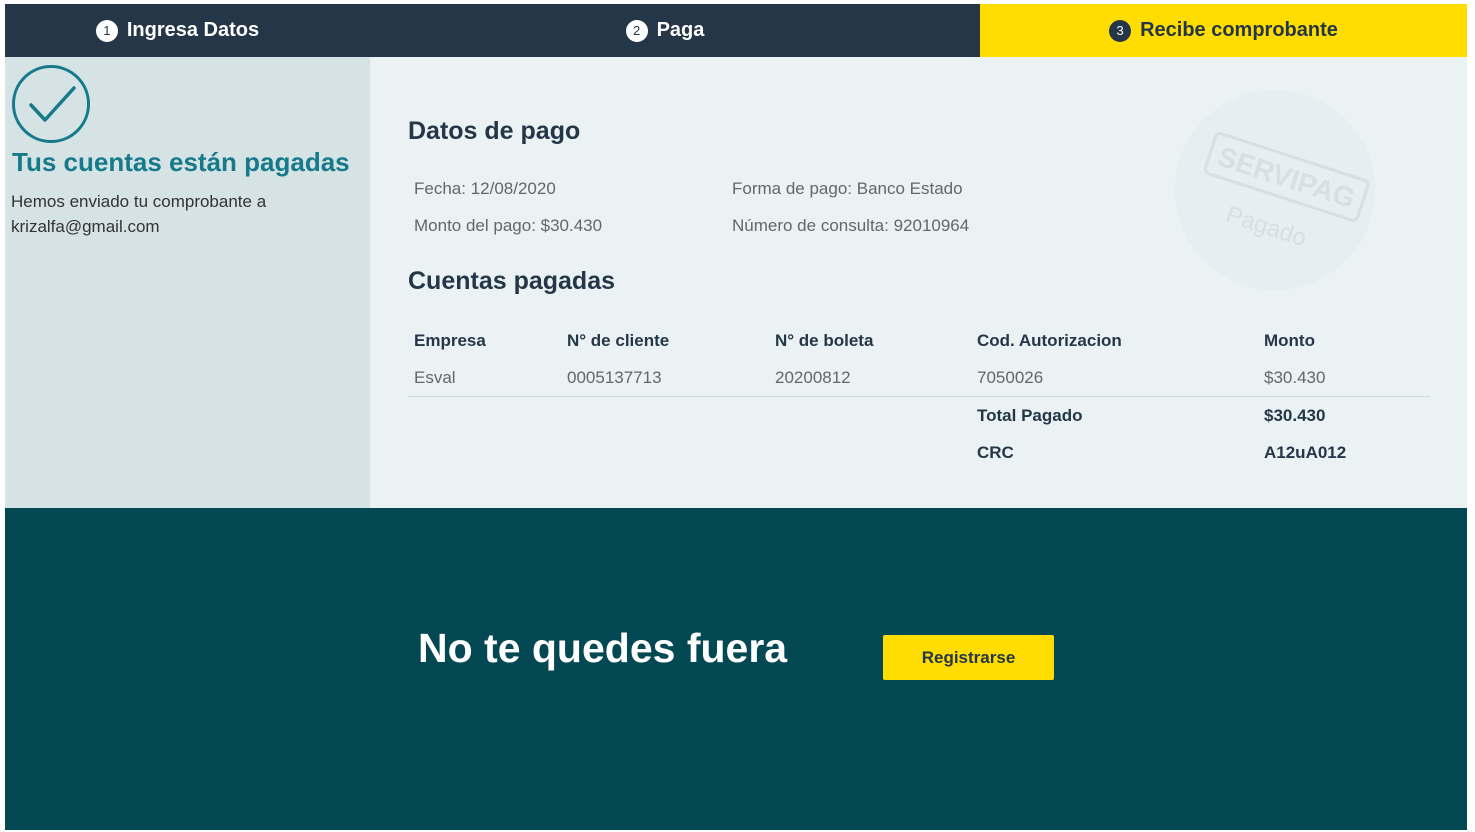 The width and height of the screenshot is (1475, 832). What do you see at coordinates (1049, 340) in the screenshot?
I see `header-autorizacion: Cod. Autorizacion` at bounding box center [1049, 340].